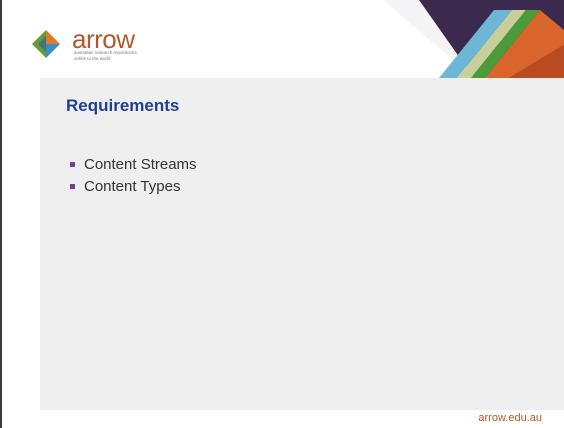 The height and width of the screenshot is (428, 564). What do you see at coordinates (123, 105) in the screenshot?
I see `slide-title: Requirements` at bounding box center [123, 105].